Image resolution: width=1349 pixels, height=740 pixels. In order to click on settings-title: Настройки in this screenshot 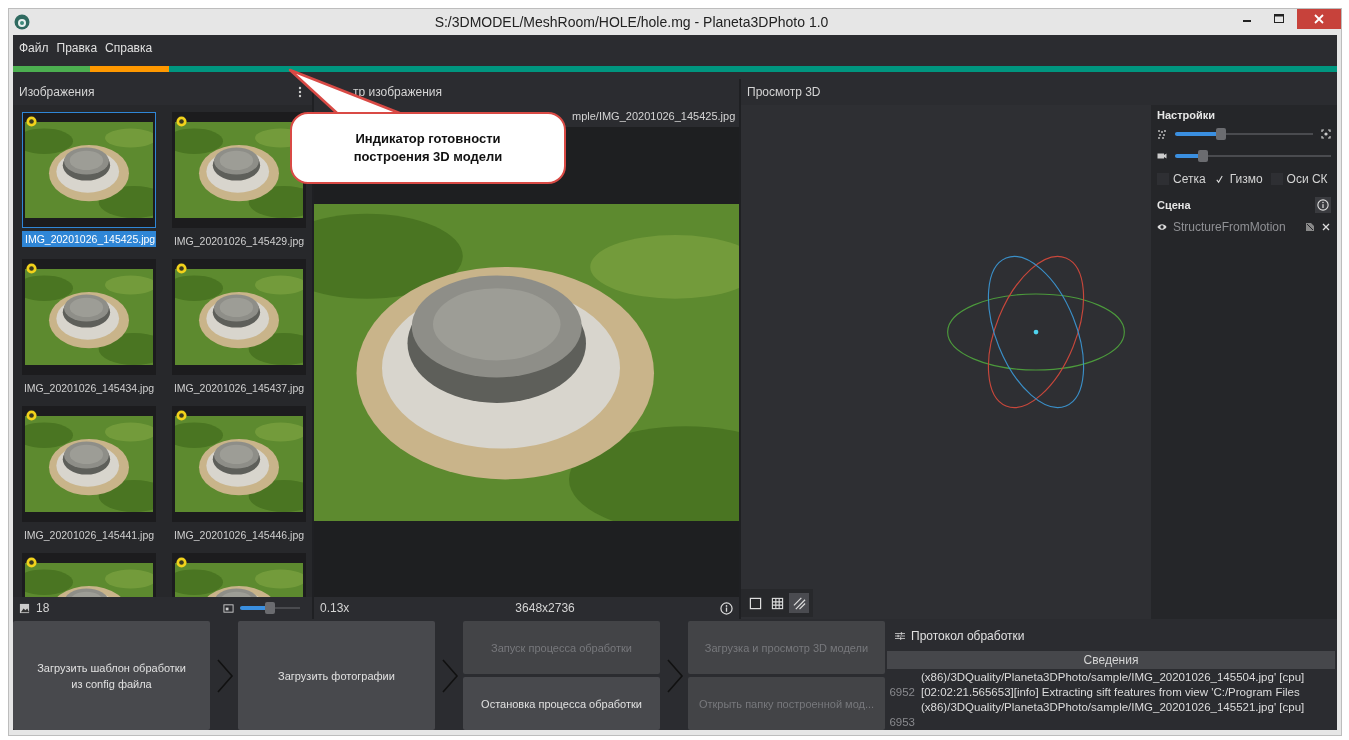, I will do `click(1187, 115)`.